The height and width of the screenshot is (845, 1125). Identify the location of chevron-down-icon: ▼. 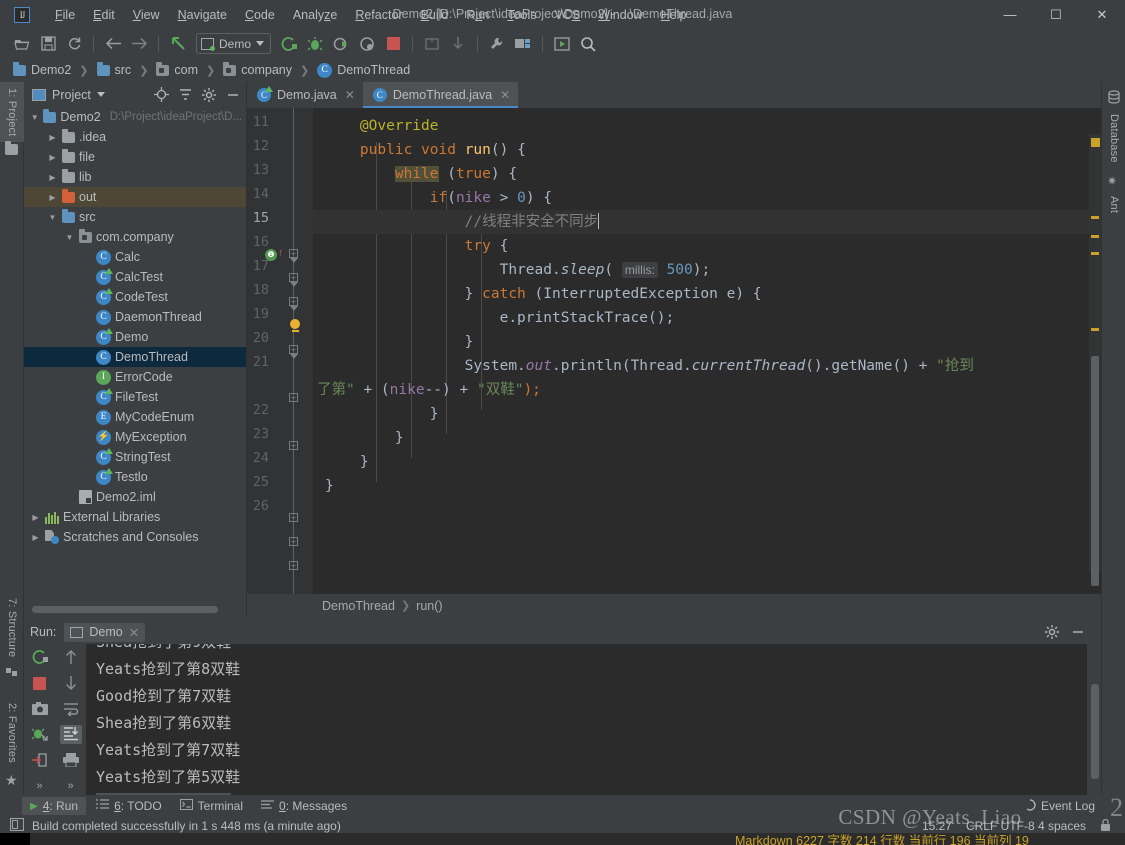
(52, 217).